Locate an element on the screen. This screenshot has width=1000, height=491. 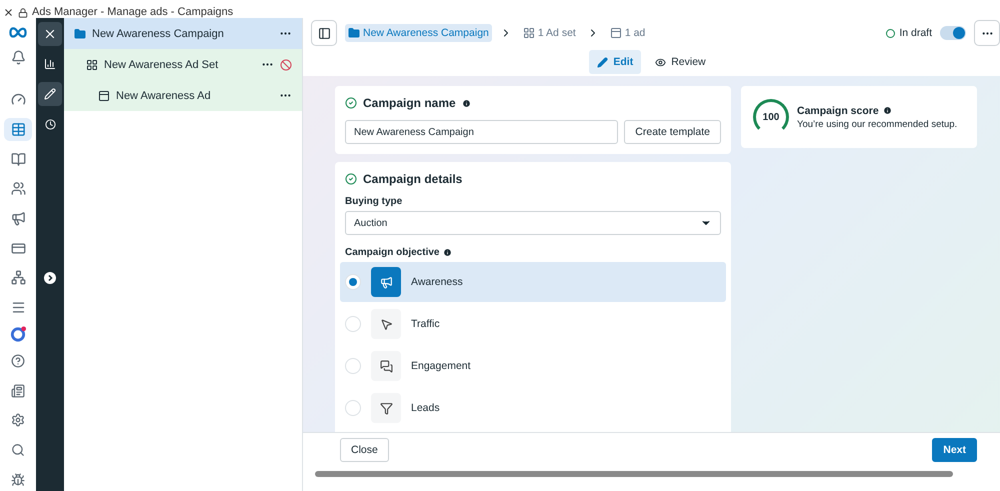
tab: Review is located at coordinates (680, 62).